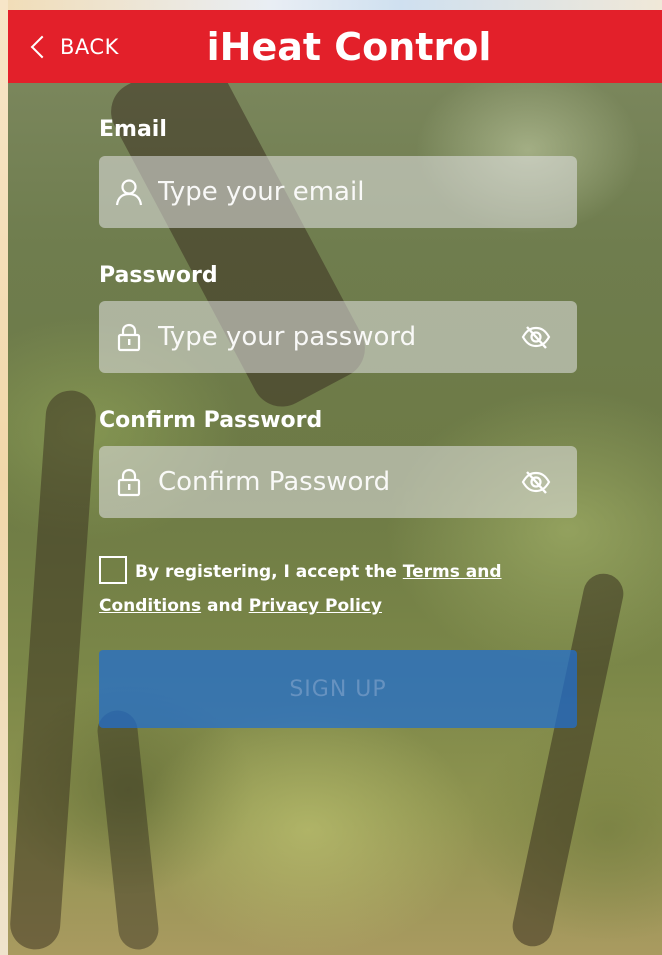 Image resolution: width=662 pixels, height=955 pixels. Describe the element at coordinates (211, 420) in the screenshot. I see `confirm-password-label: Confirm Password` at that location.